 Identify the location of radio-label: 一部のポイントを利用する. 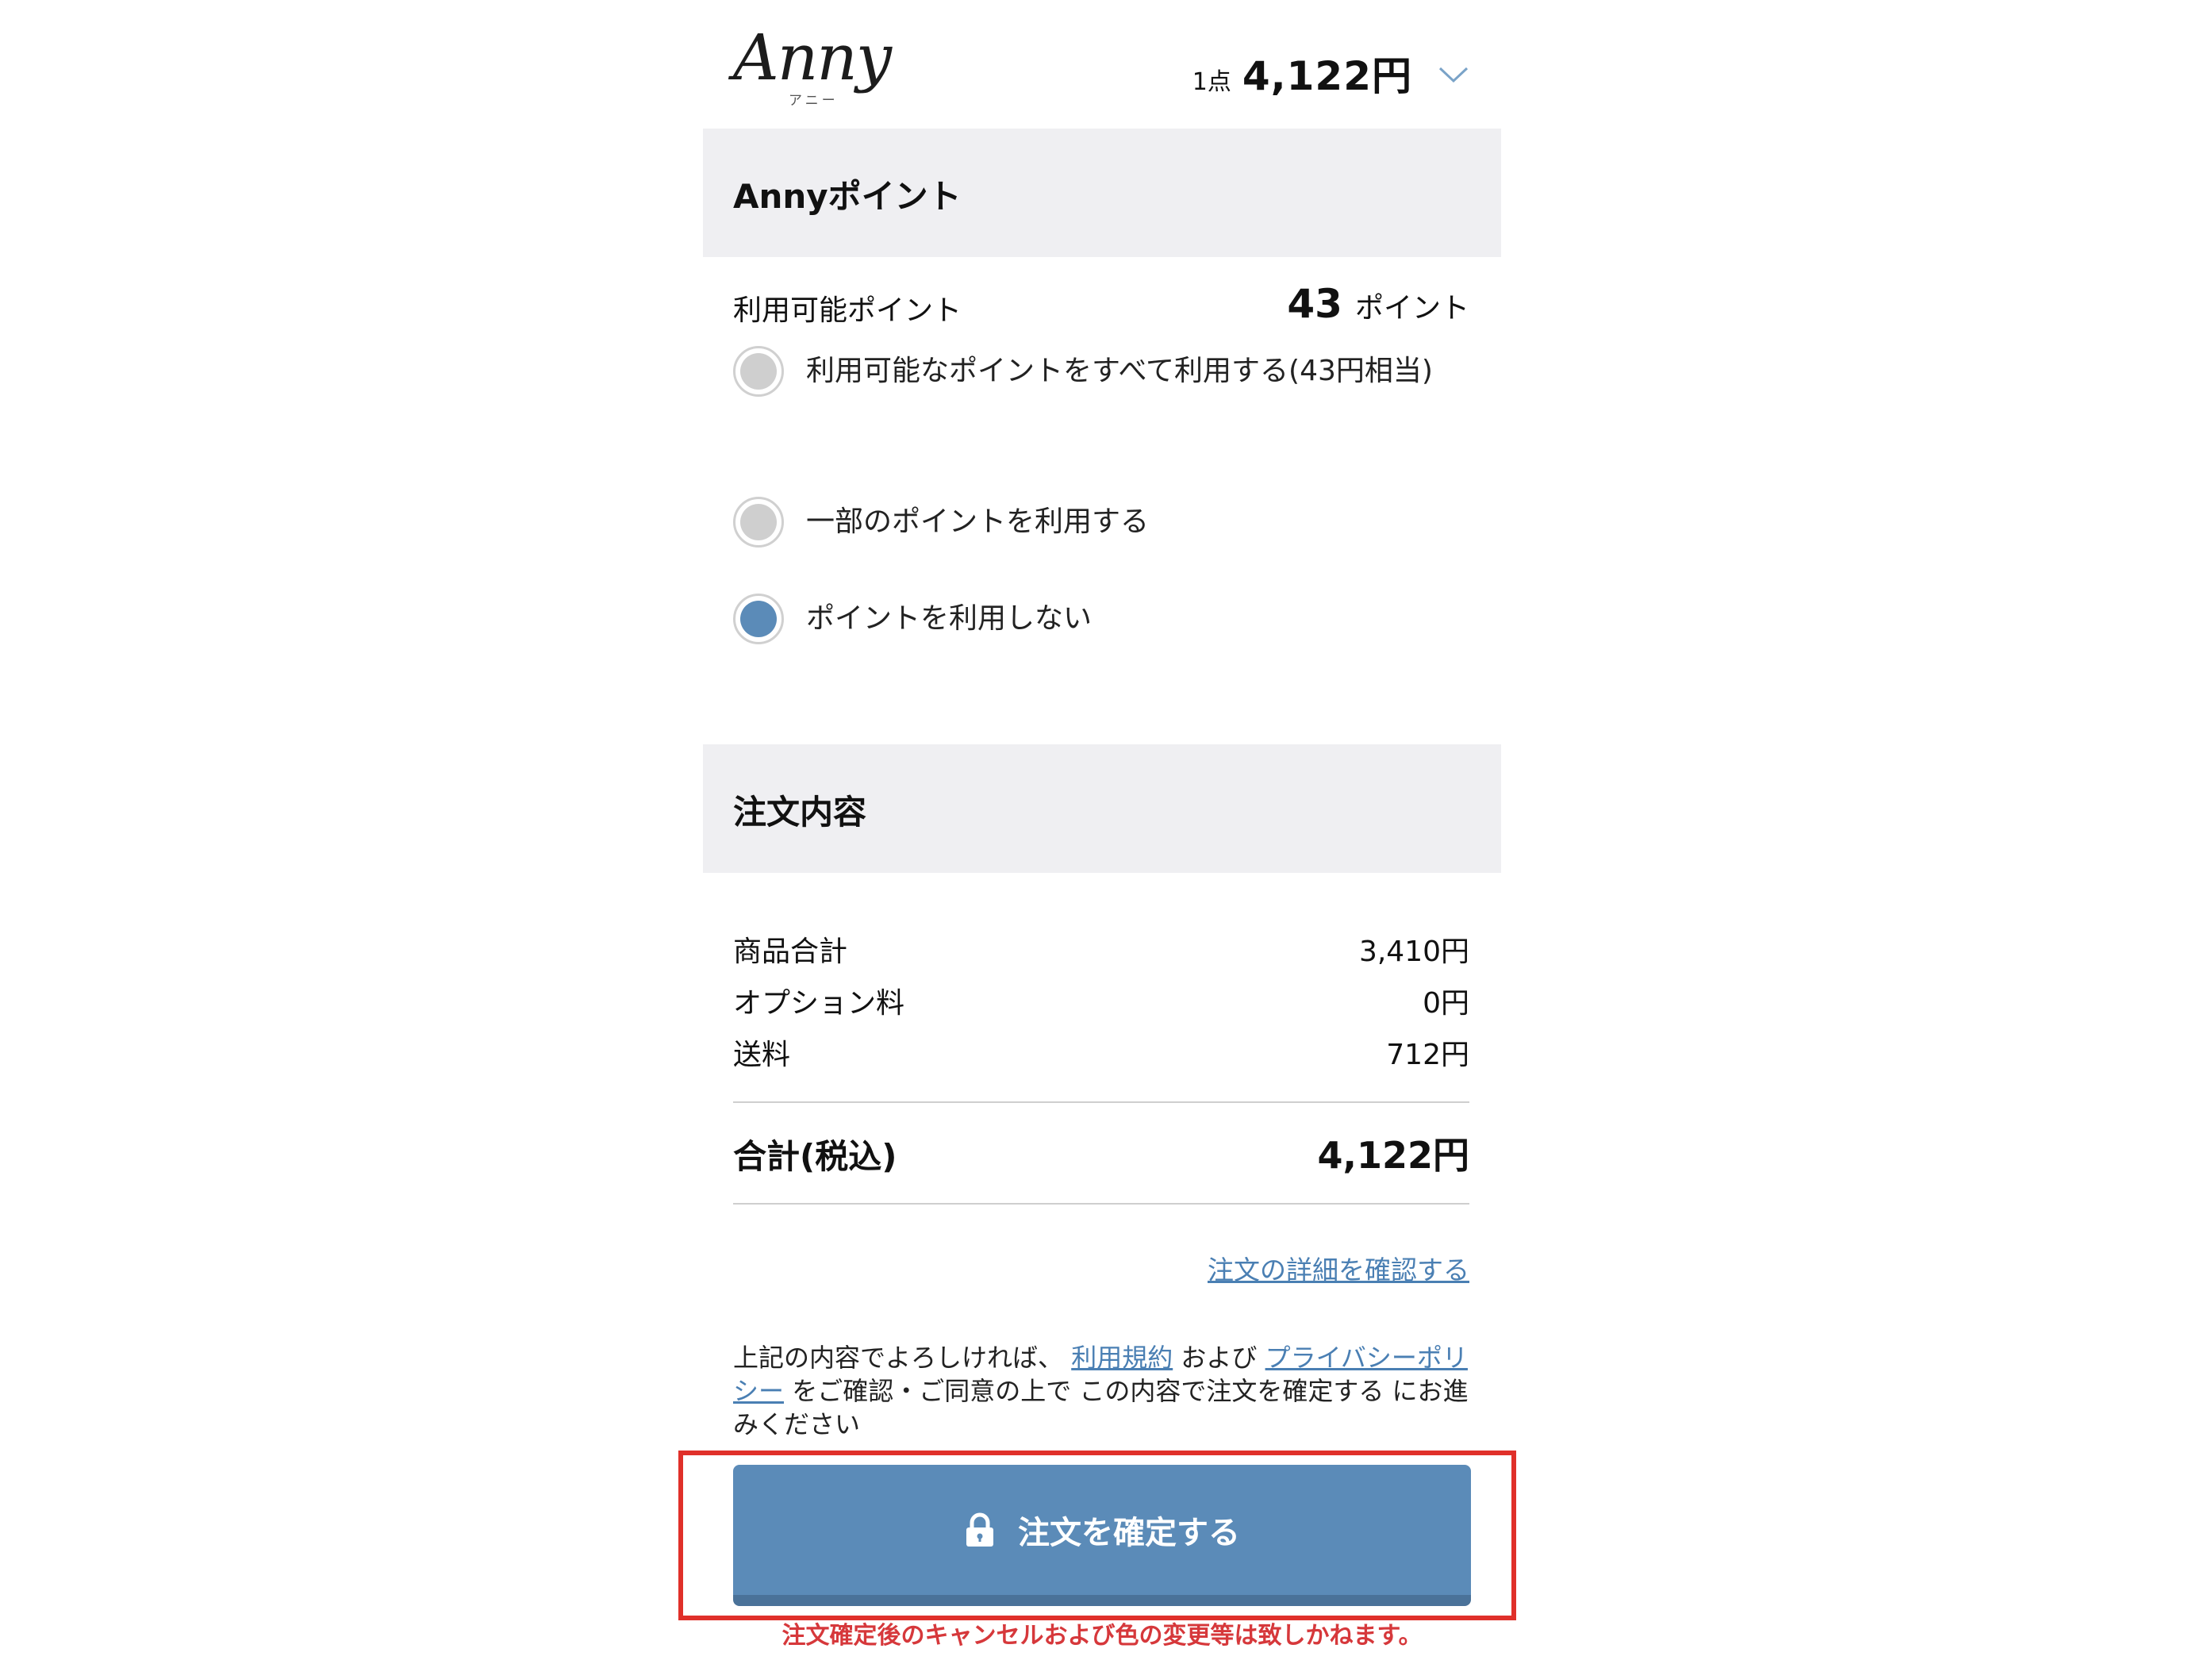
(978, 521).